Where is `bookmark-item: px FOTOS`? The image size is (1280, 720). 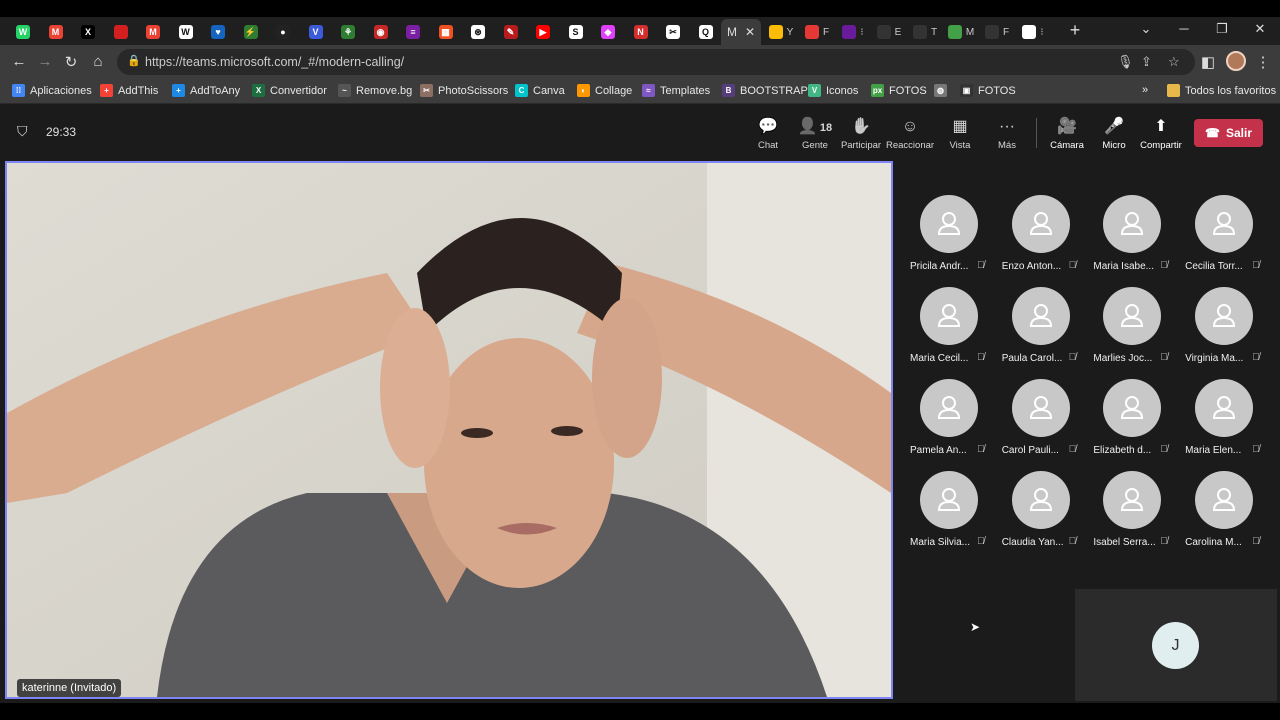
bookmark-item: px FOTOS is located at coordinates (899, 90).